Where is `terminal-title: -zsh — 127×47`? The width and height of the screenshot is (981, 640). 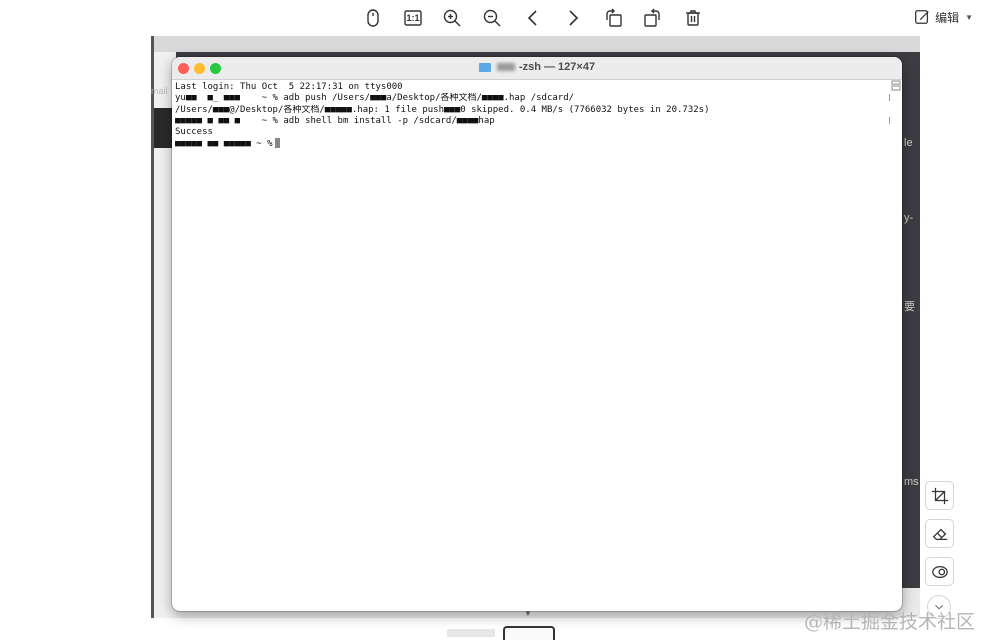
terminal-title: -zsh — 127×47 is located at coordinates (537, 67).